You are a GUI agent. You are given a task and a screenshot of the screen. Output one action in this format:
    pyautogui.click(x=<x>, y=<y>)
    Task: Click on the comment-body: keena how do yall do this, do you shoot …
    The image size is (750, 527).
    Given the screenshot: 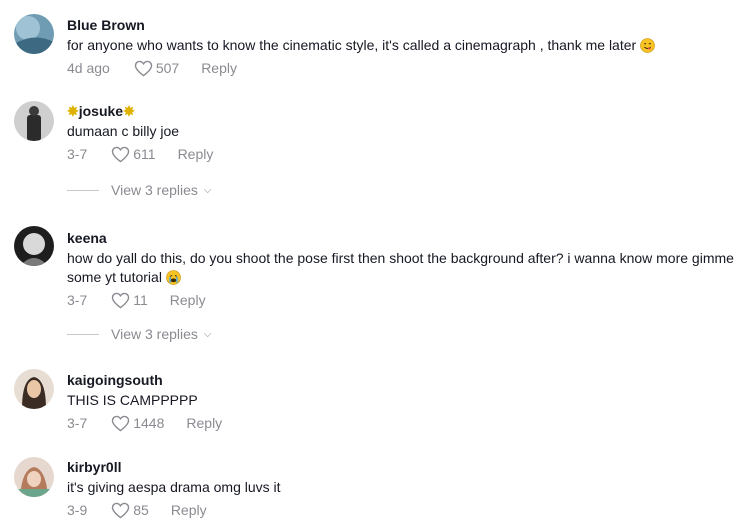 What is the action you would take?
    pyautogui.click(x=403, y=269)
    